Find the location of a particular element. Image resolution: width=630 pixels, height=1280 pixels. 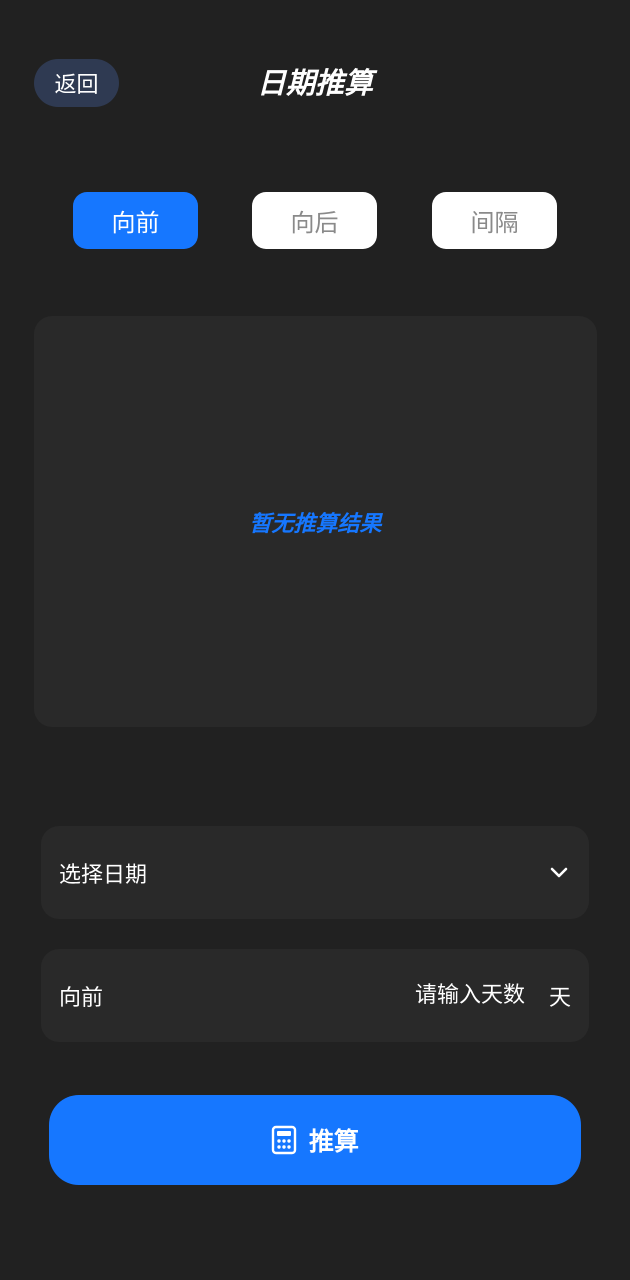

tab-backward: 向后 is located at coordinates (314, 220).